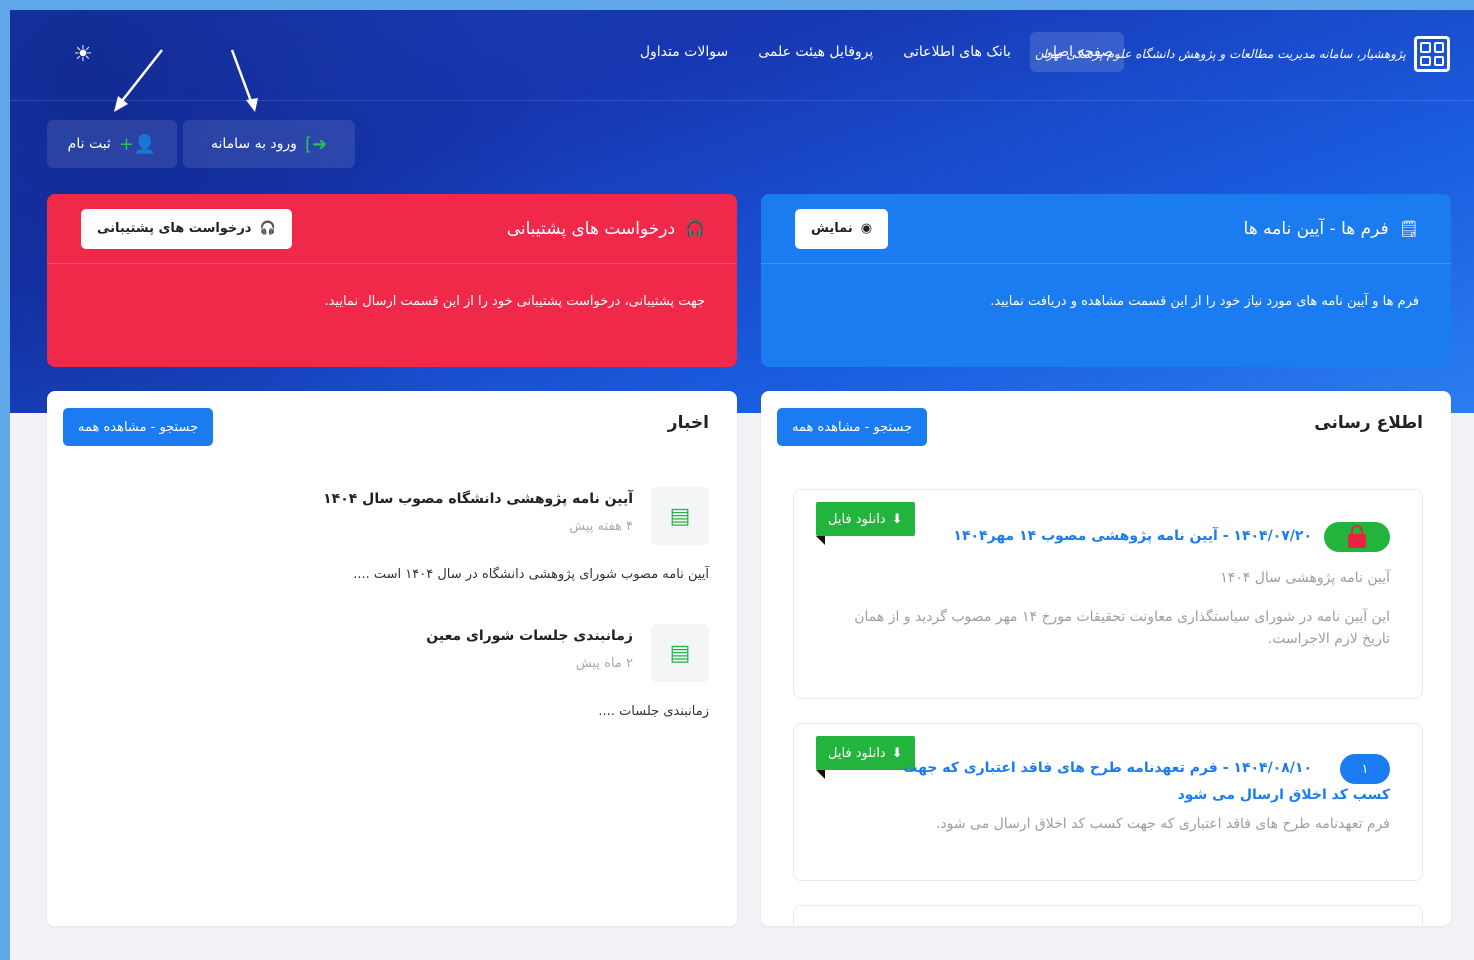 This screenshot has height=960, width=1474. What do you see at coordinates (138, 80) in the screenshot?
I see `annotation-arrow-left` at bounding box center [138, 80].